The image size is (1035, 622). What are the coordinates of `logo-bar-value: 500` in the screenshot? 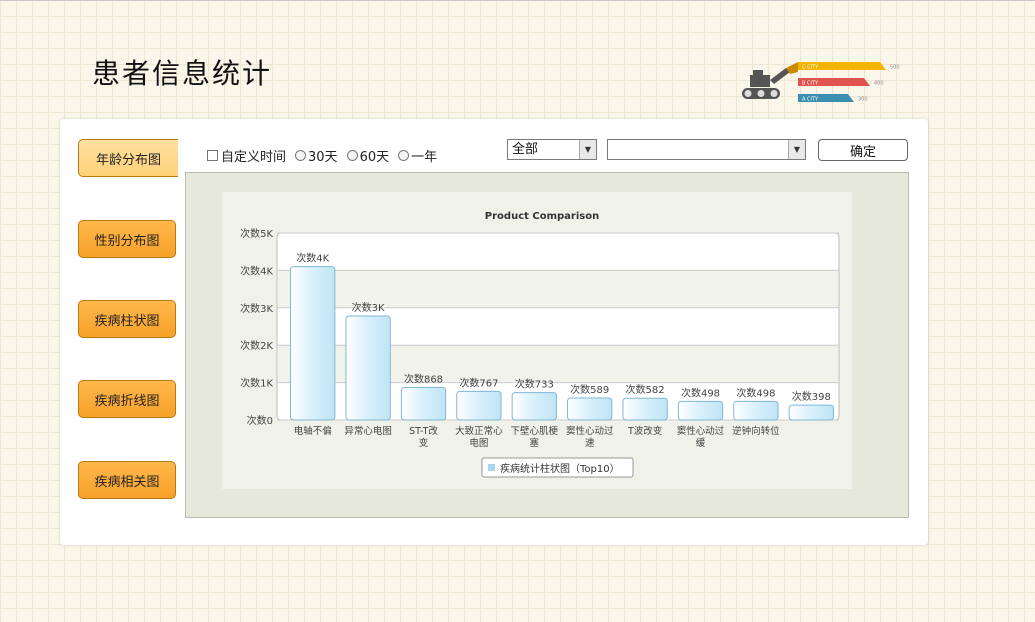 It's located at (895, 68).